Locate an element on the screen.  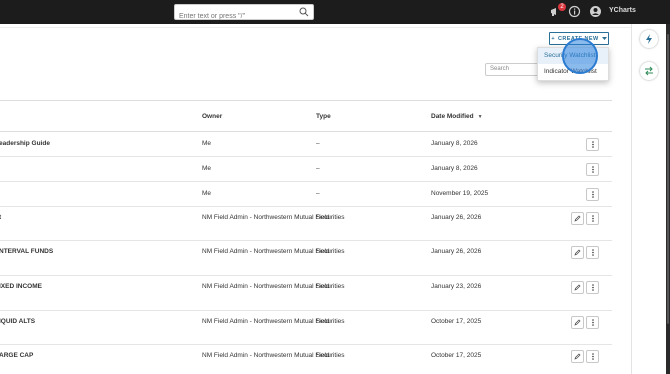
global-search-box is located at coordinates (244, 14).